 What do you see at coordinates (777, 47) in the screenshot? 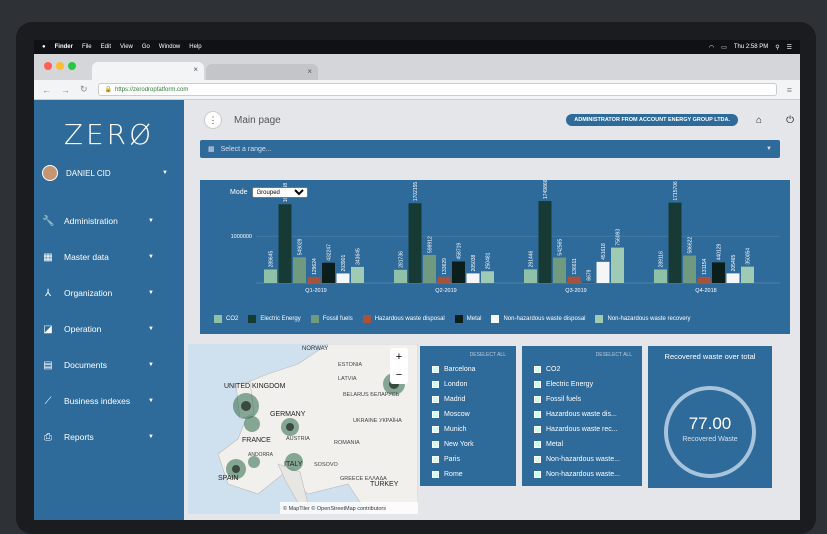
I see `search-icon: ⚲` at bounding box center [777, 47].